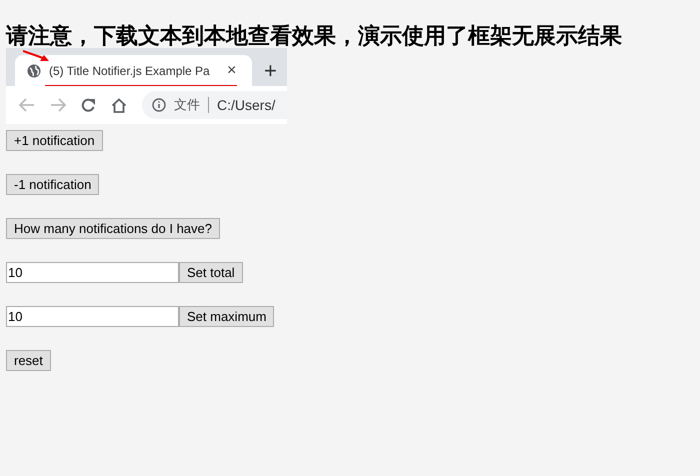 The width and height of the screenshot is (700, 476). I want to click on address-text: C:/Users/, so click(246, 105).